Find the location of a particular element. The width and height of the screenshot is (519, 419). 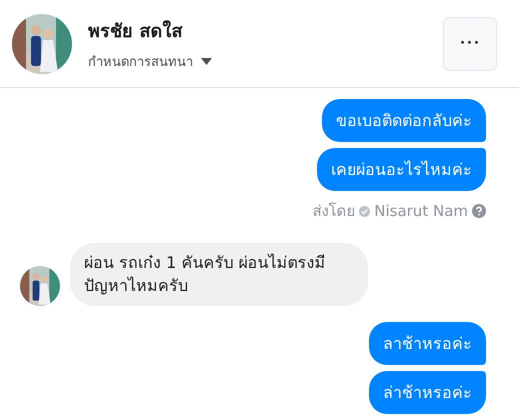

check-icon is located at coordinates (364, 211).